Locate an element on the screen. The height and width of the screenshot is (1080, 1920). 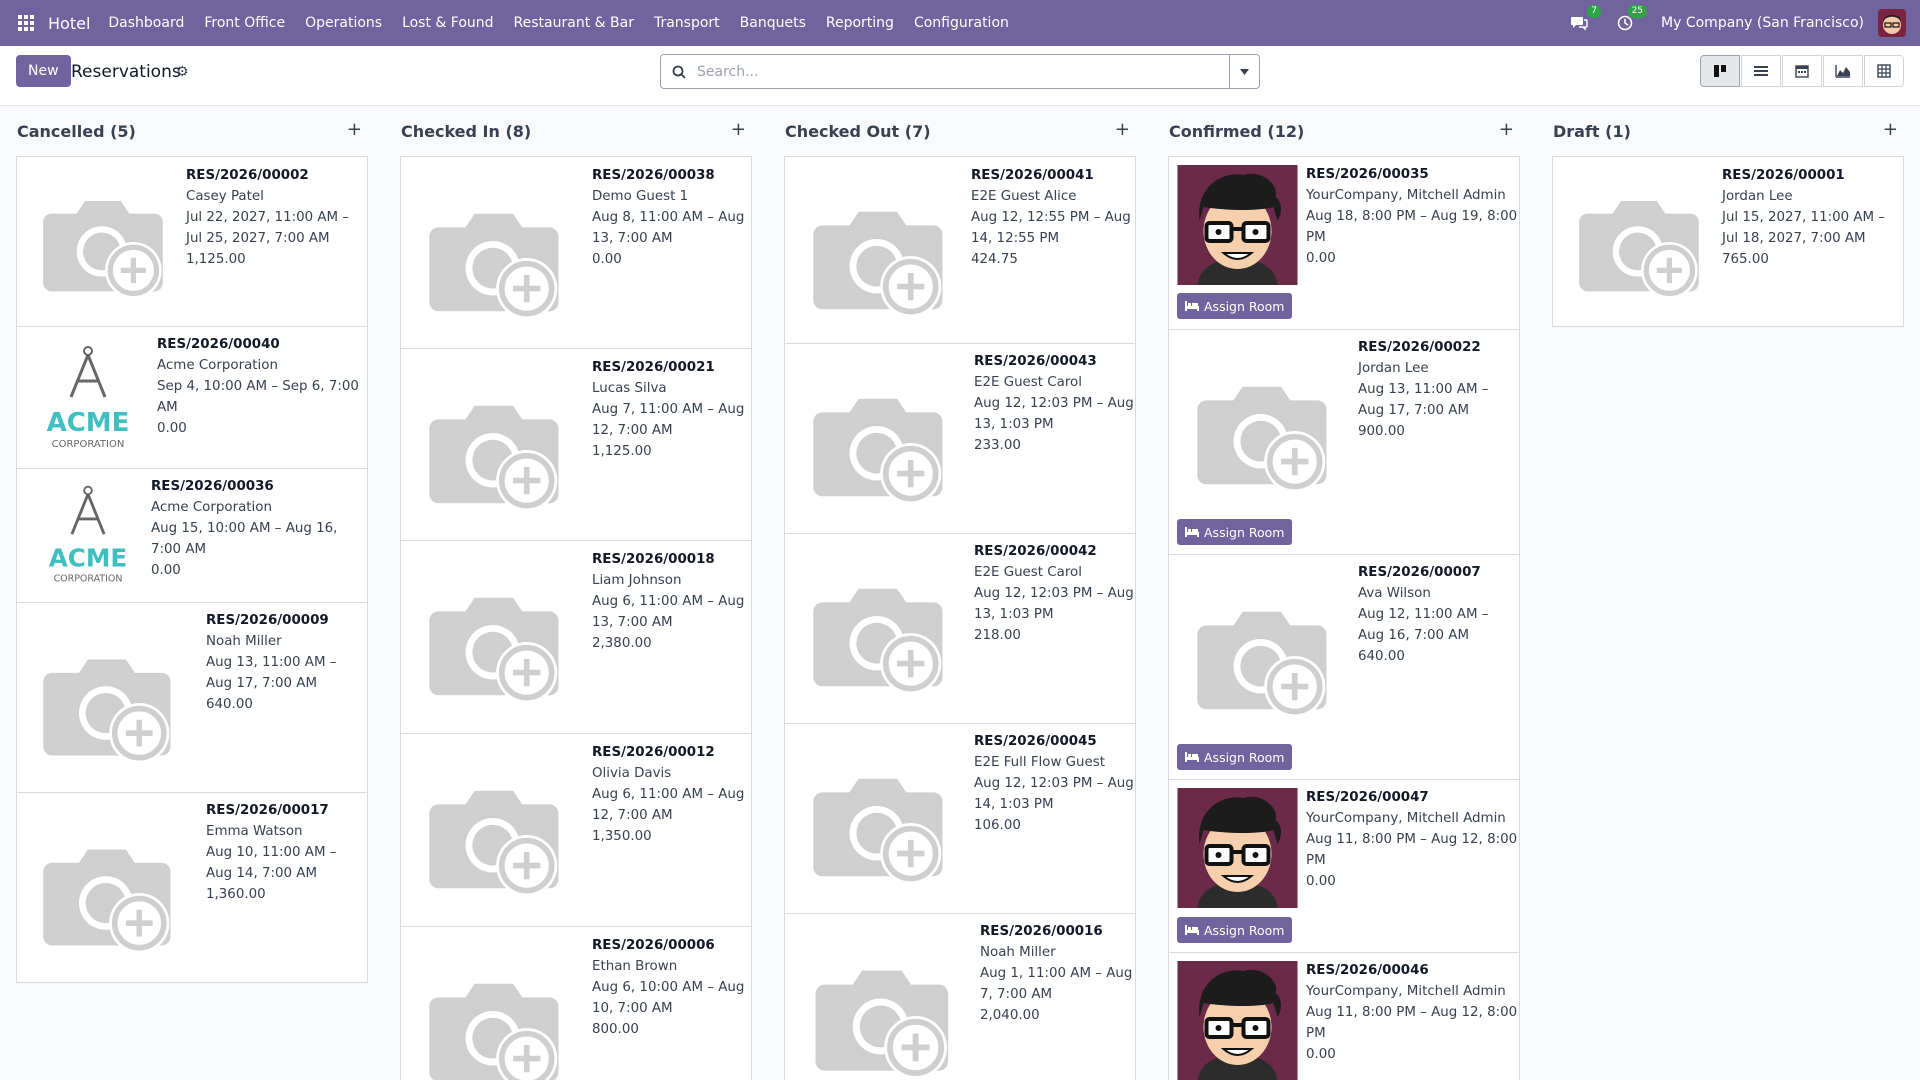
calendar-view-button is located at coordinates (1802, 71).